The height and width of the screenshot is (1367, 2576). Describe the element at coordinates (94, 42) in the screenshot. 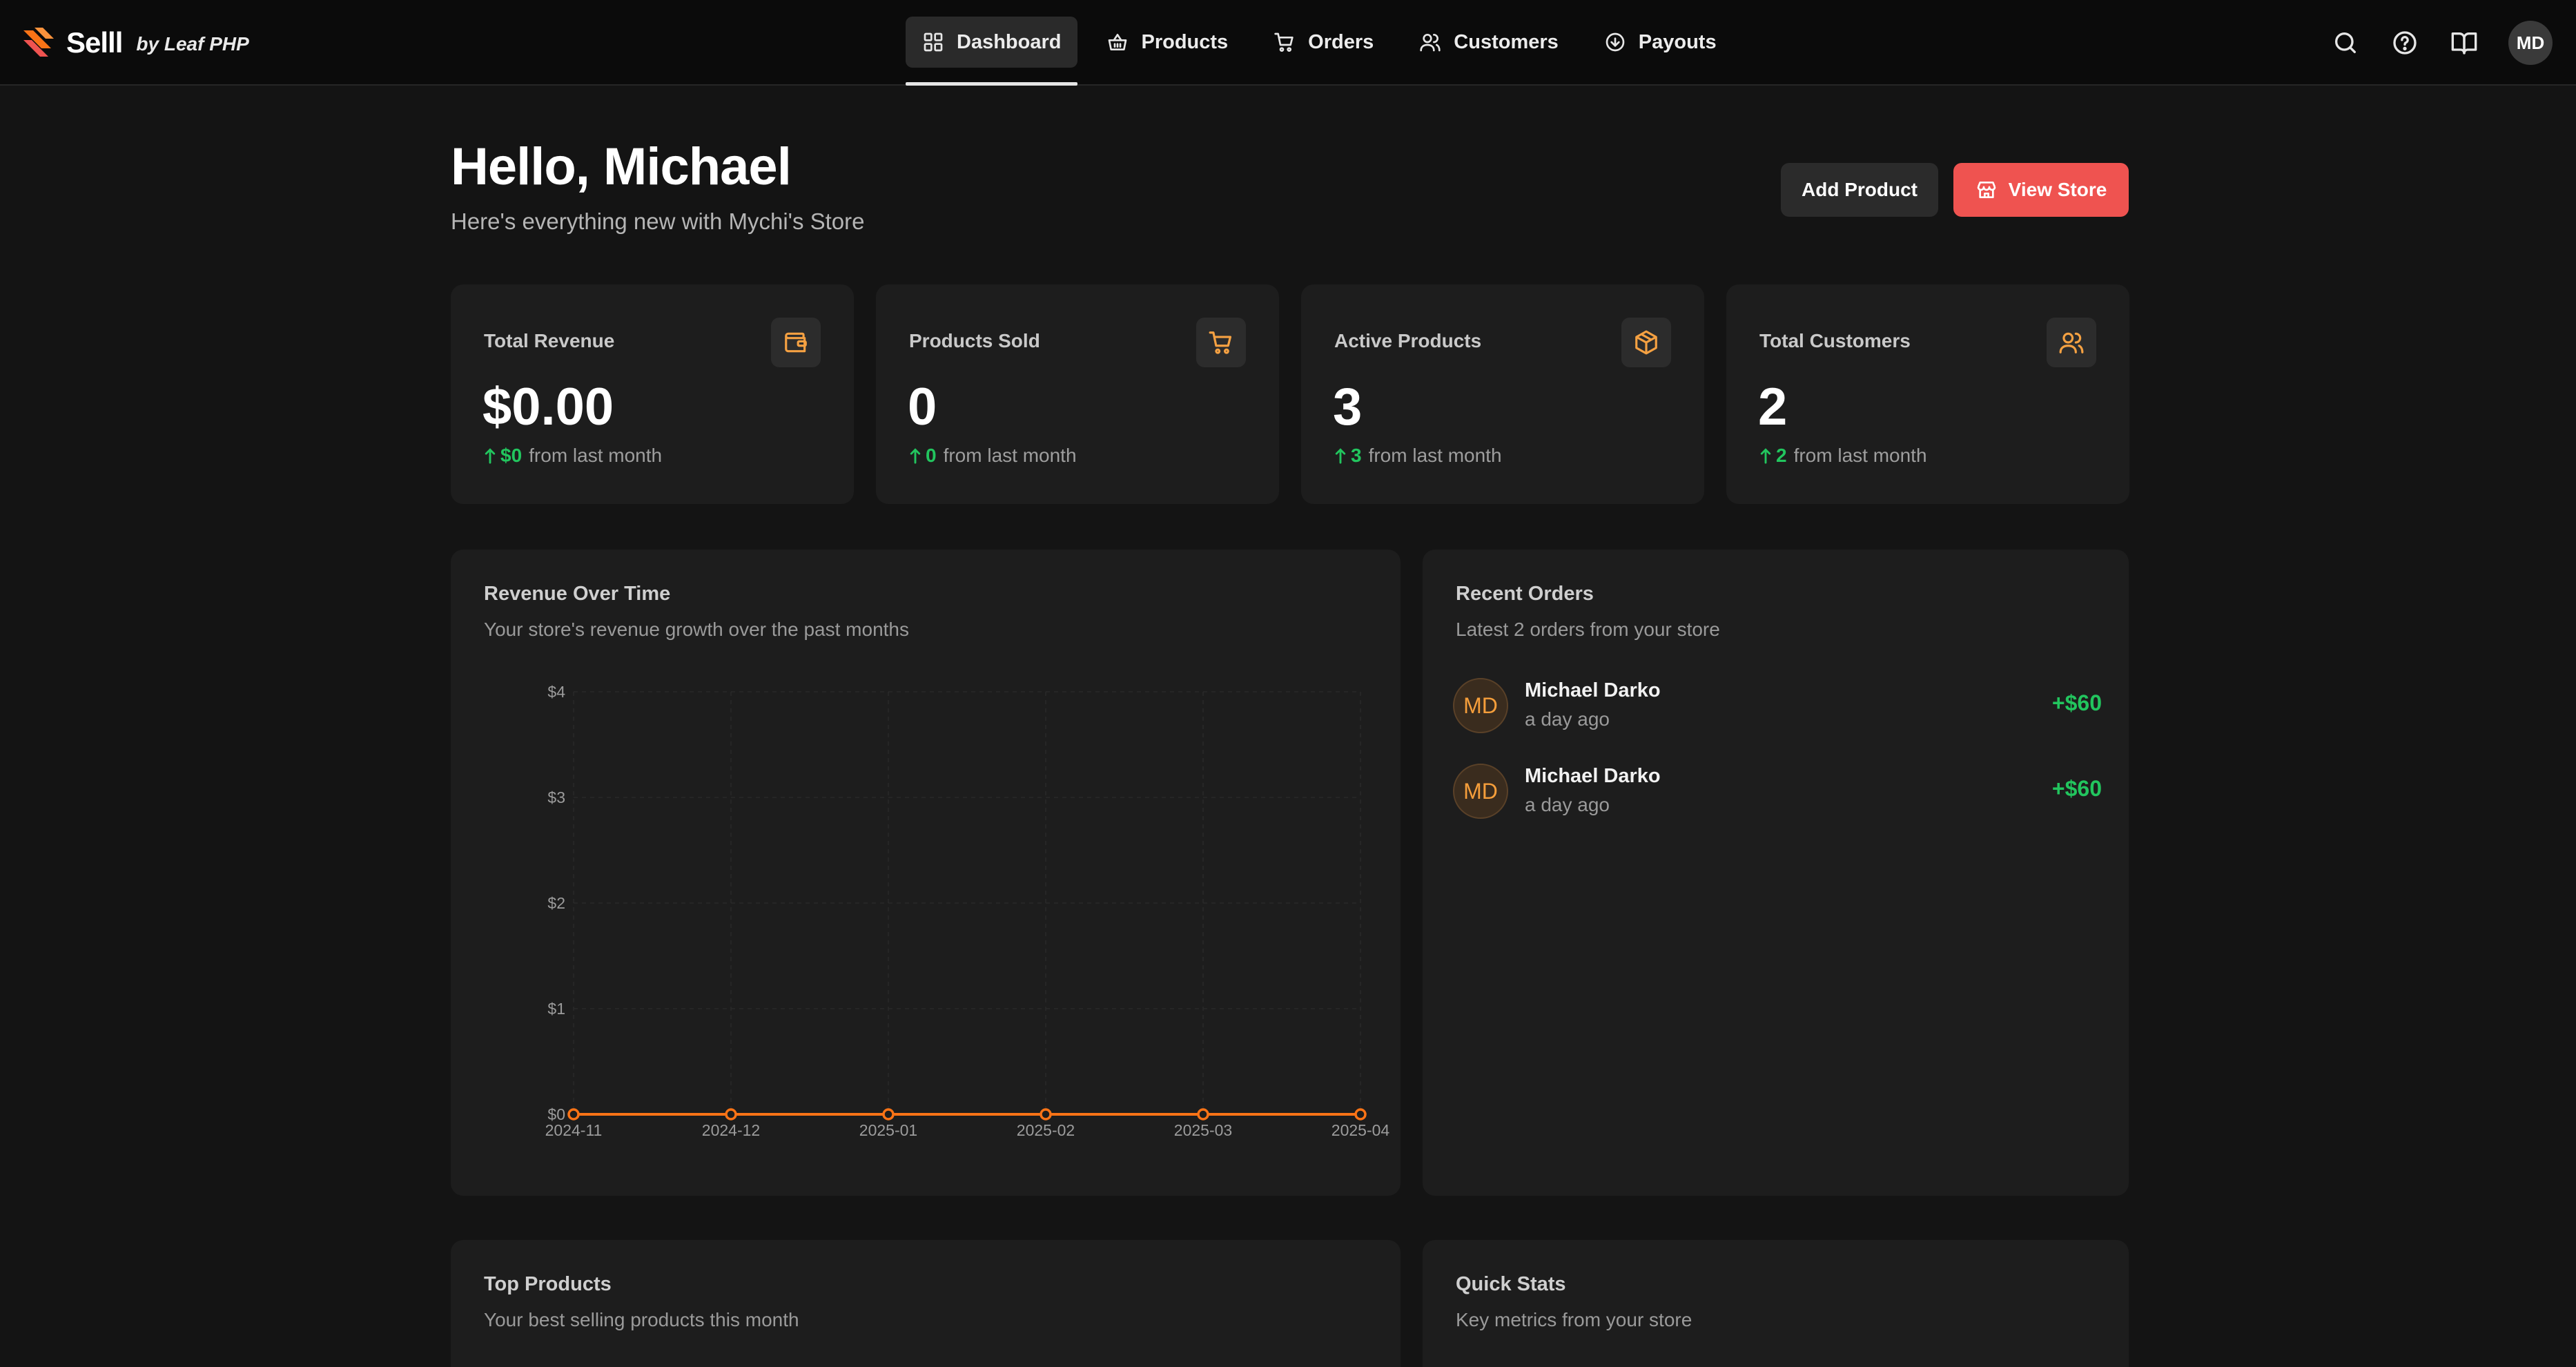

I see `app-name: Selll` at that location.